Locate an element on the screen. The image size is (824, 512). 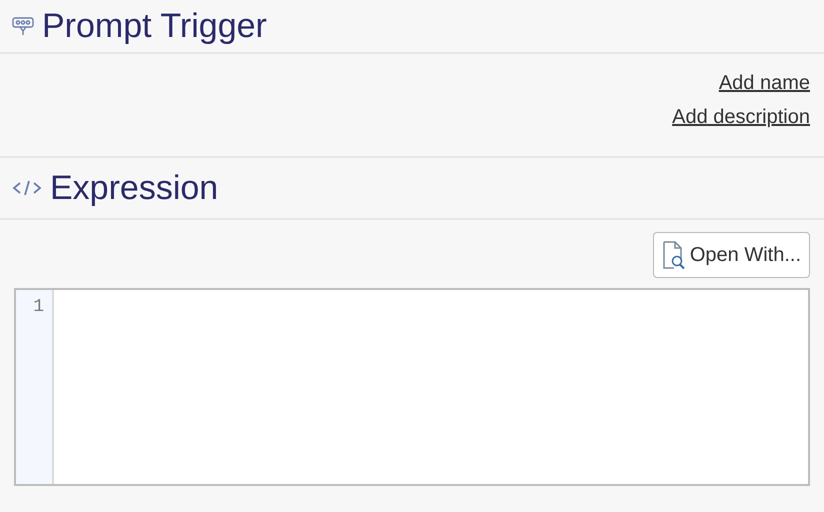
add-link: Add name is located at coordinates (764, 83).